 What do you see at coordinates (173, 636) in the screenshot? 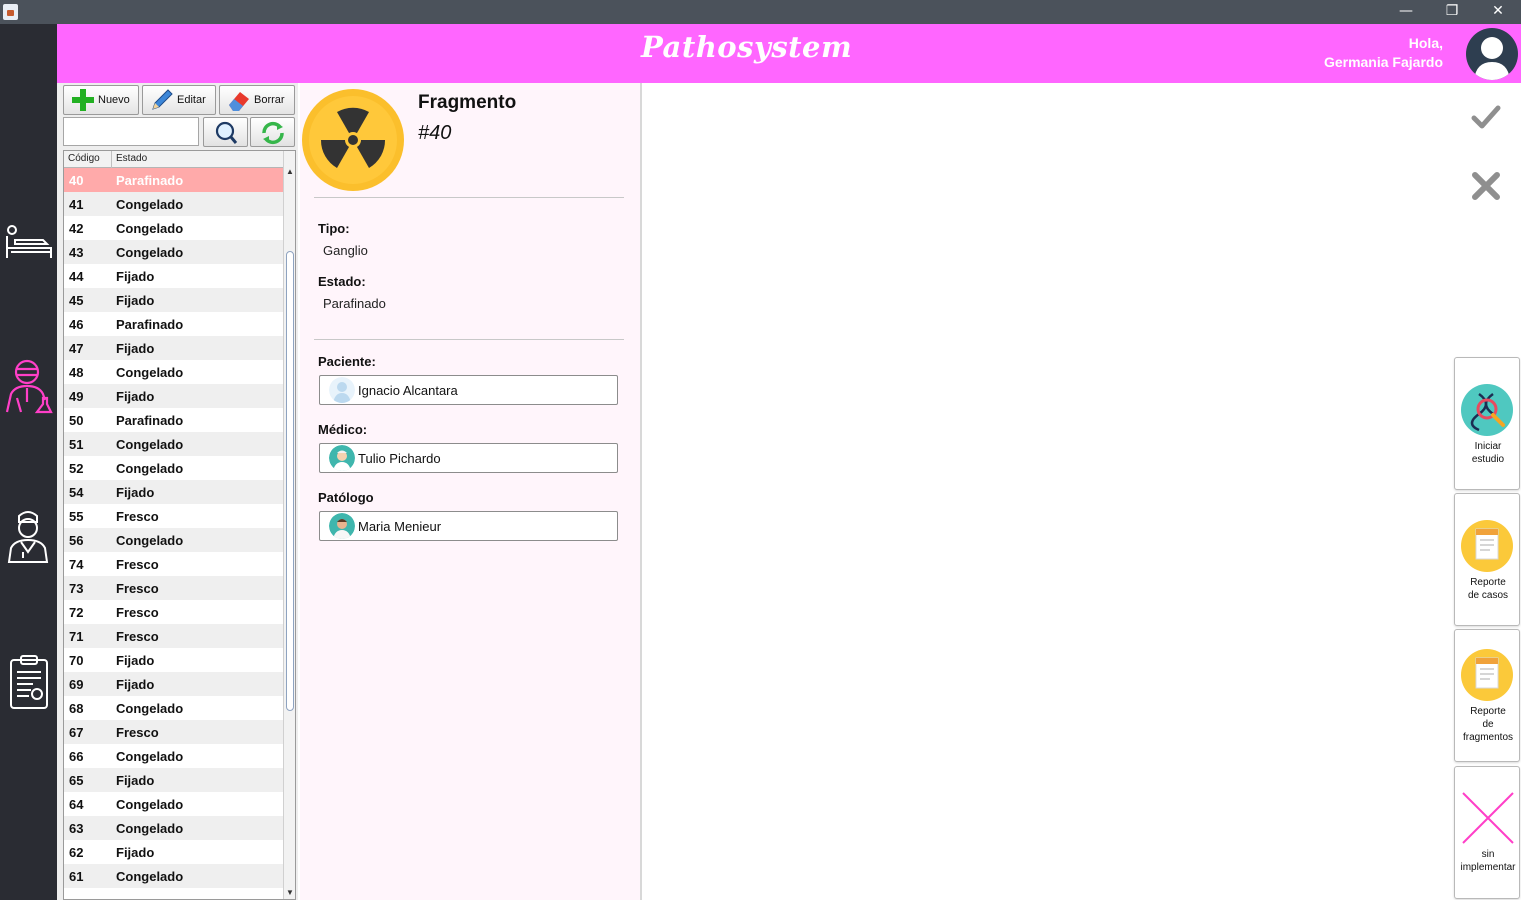
I see `table-row: 71 Fresco` at bounding box center [173, 636].